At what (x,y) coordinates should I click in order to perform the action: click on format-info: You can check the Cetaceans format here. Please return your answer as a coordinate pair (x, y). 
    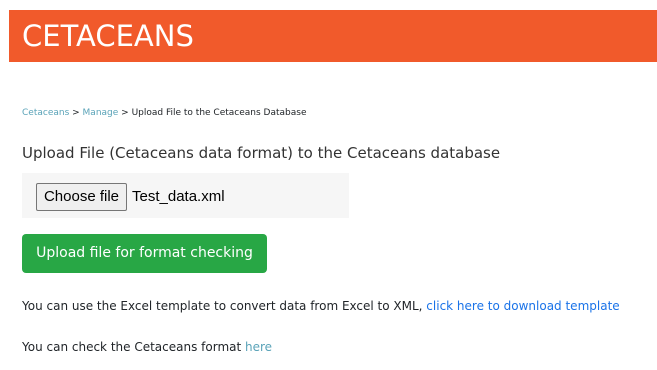
    Looking at the image, I should click on (147, 347).